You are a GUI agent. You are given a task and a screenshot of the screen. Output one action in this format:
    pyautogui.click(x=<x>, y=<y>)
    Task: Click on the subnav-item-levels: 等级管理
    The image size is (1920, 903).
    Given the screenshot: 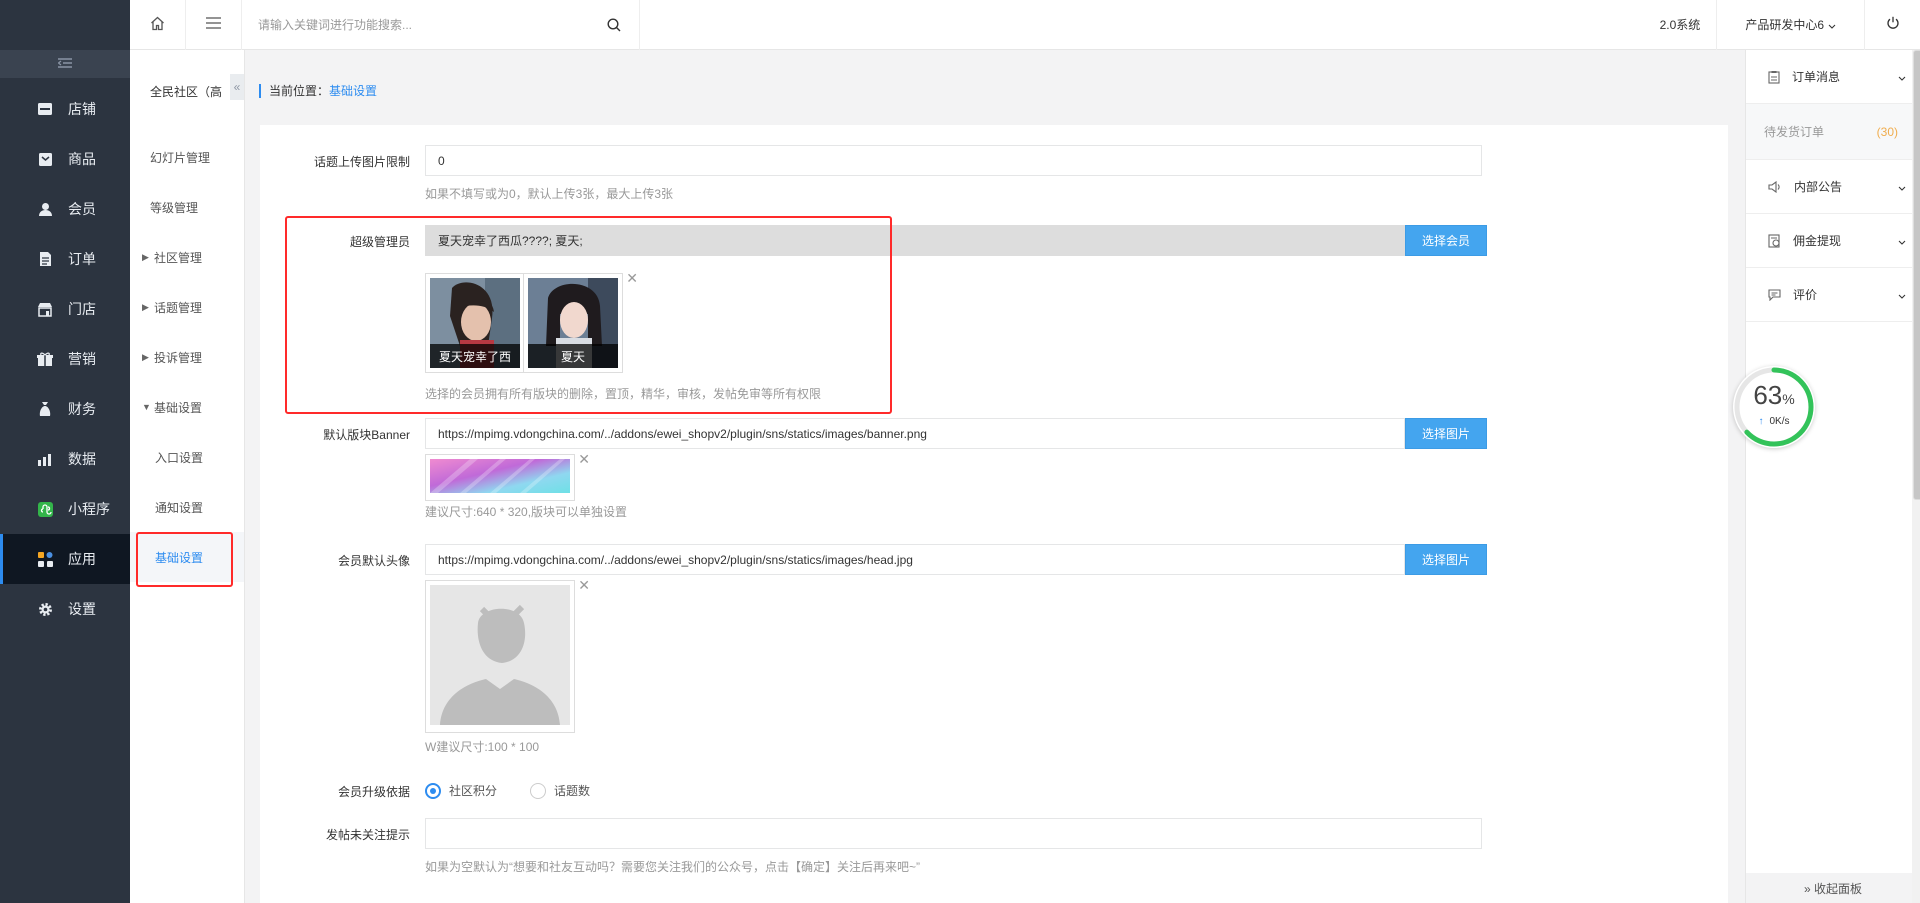 What is the action you would take?
    pyautogui.click(x=187, y=207)
    